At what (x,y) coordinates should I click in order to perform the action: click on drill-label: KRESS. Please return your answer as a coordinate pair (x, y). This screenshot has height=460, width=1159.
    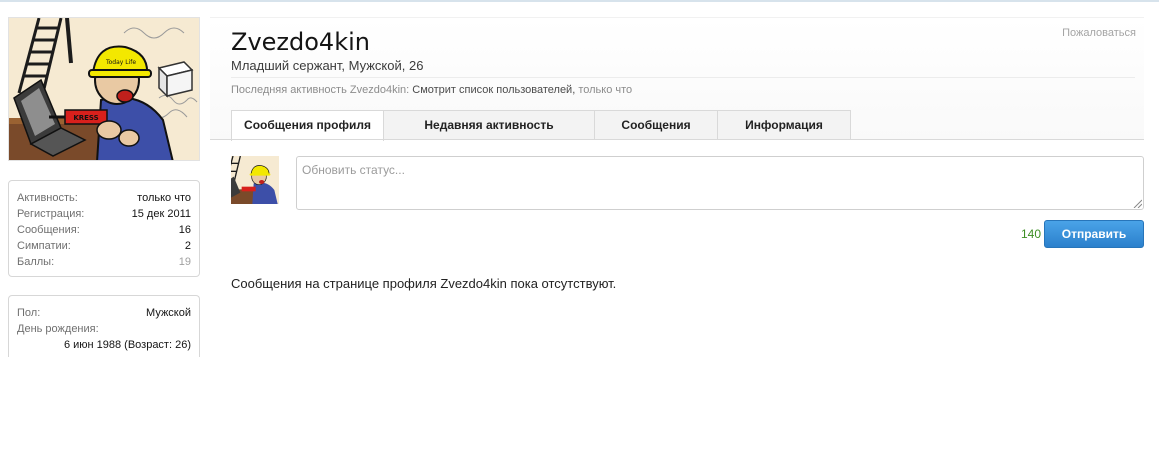
    Looking at the image, I should click on (85, 118).